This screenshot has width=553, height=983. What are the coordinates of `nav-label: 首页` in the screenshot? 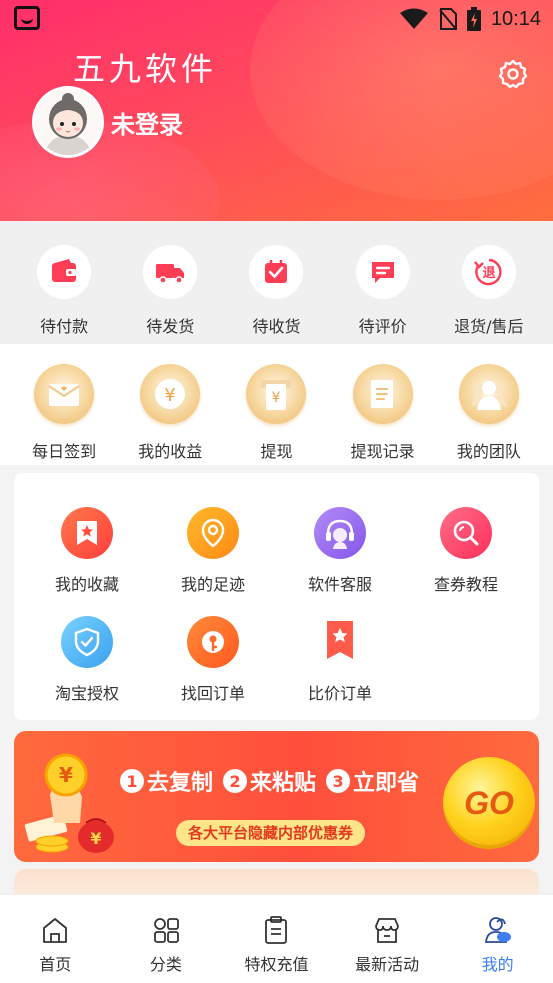 It's located at (55, 964).